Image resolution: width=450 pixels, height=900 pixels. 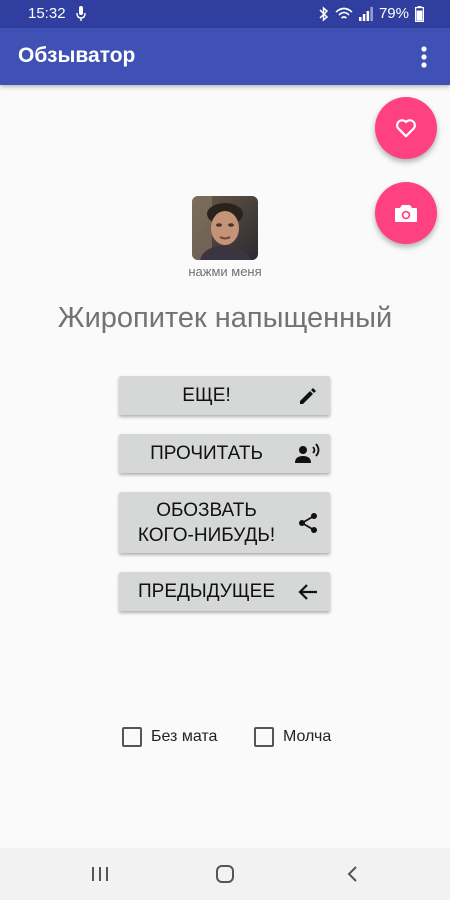 I want to click on camera-icon, so click(x=406, y=213).